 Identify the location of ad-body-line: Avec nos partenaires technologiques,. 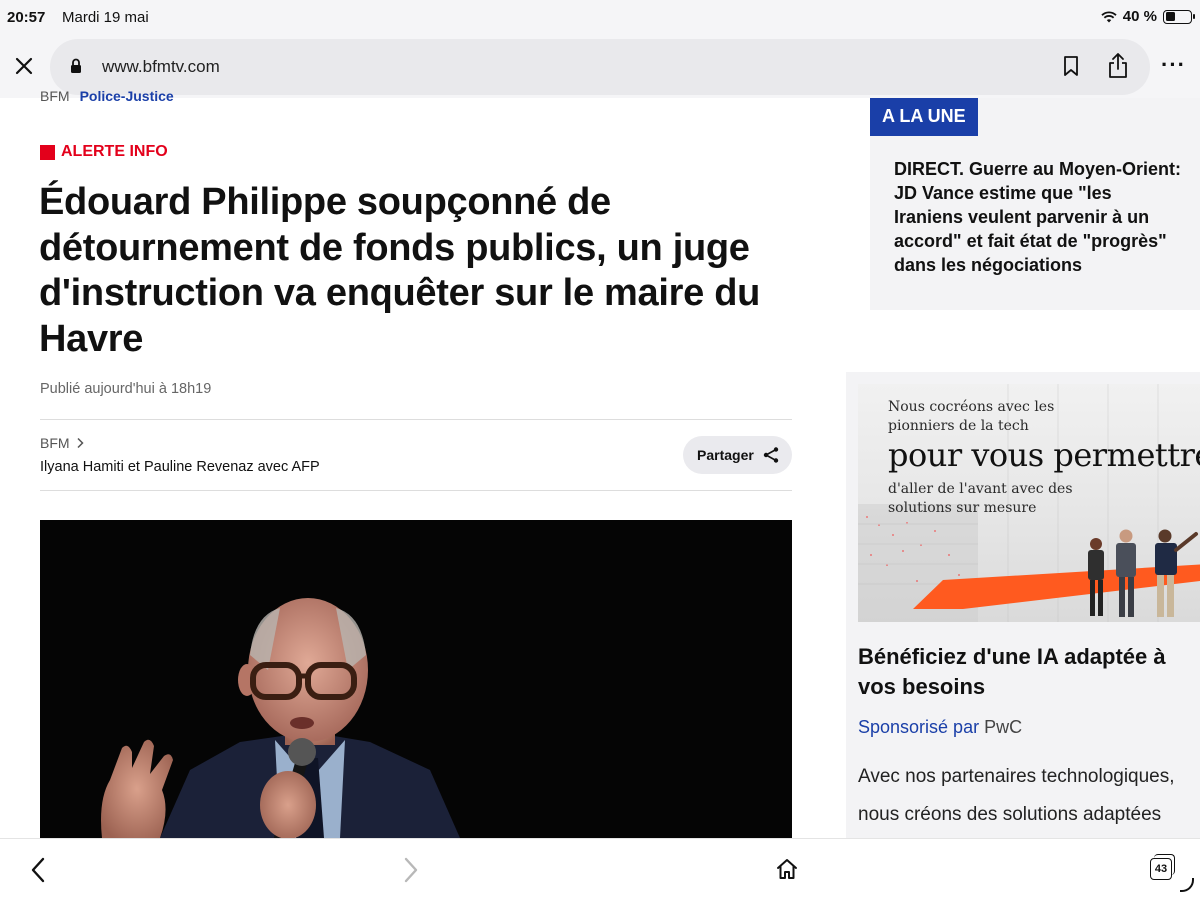
(1016, 776).